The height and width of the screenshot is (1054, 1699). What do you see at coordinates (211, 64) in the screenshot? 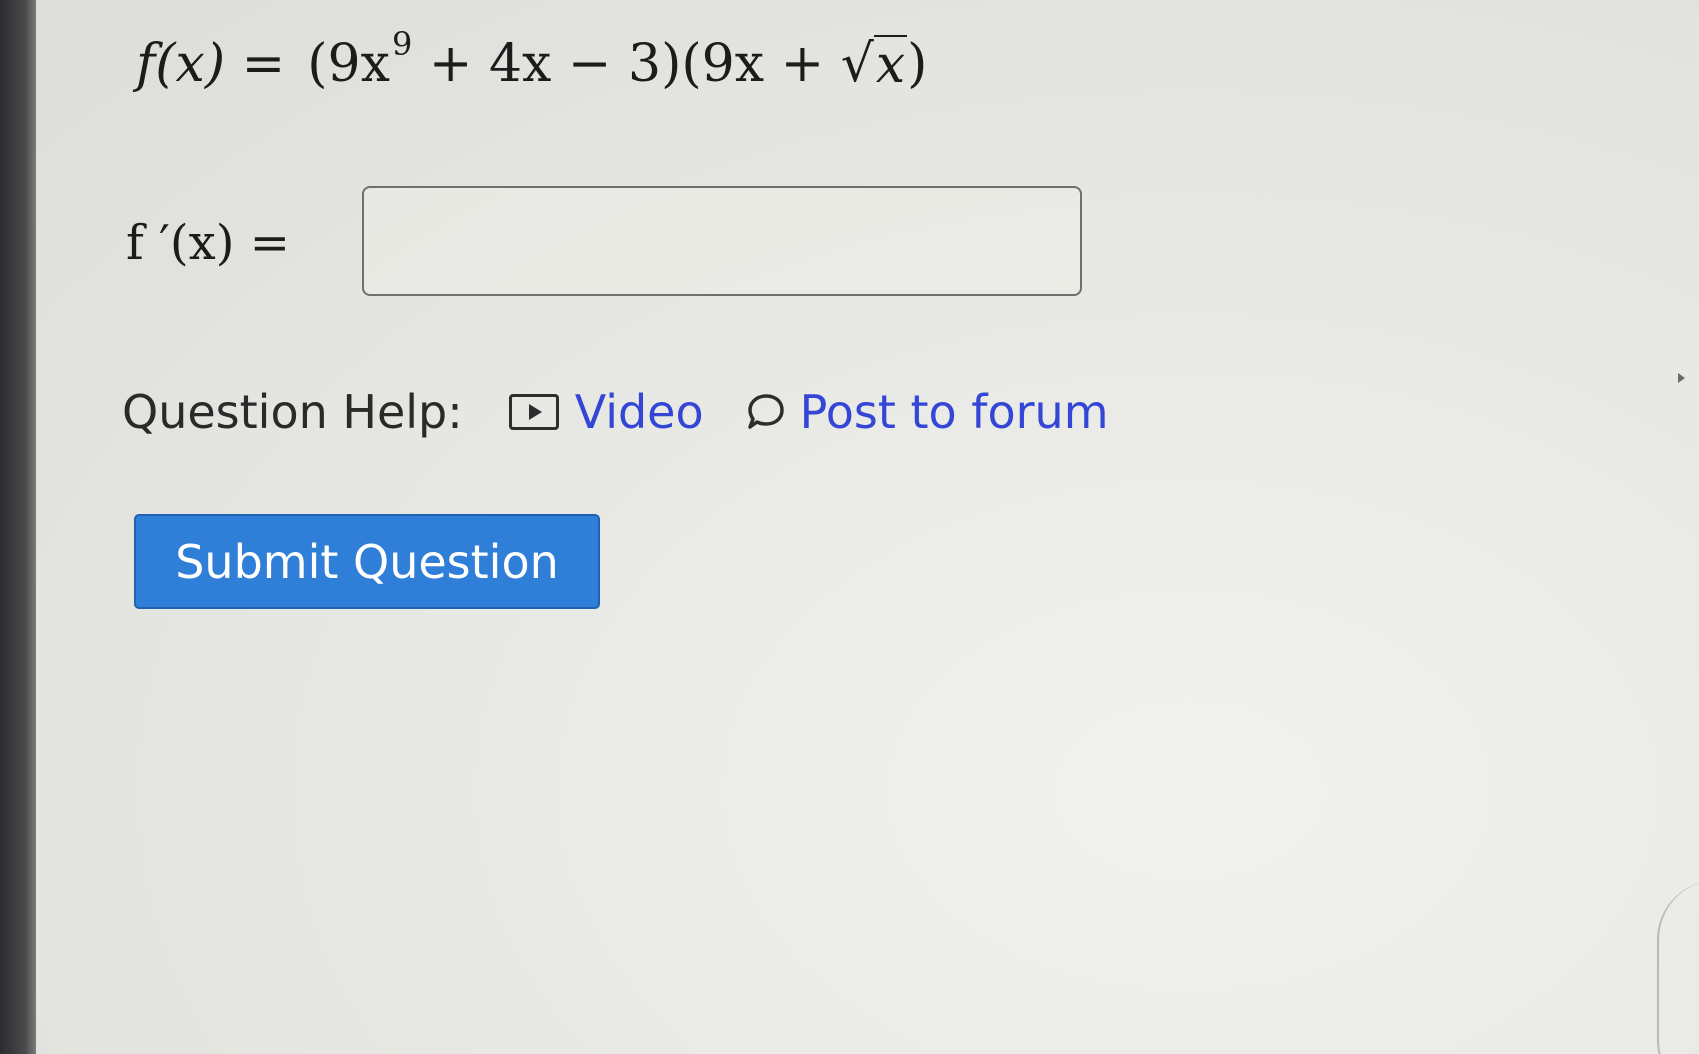
I see `function-name: f(x) =` at bounding box center [211, 64].